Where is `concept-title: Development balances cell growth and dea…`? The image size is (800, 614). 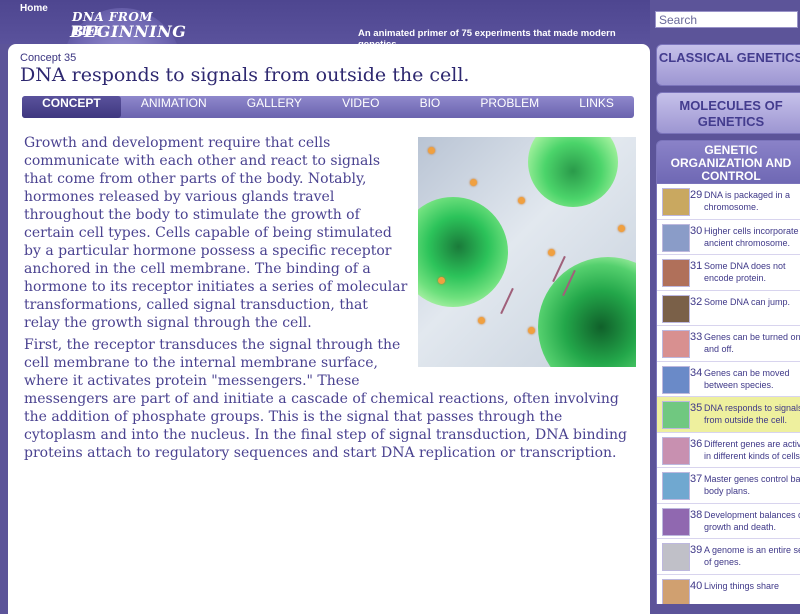
concept-title: Development balances cell growth and dea… is located at coordinates (752, 520).